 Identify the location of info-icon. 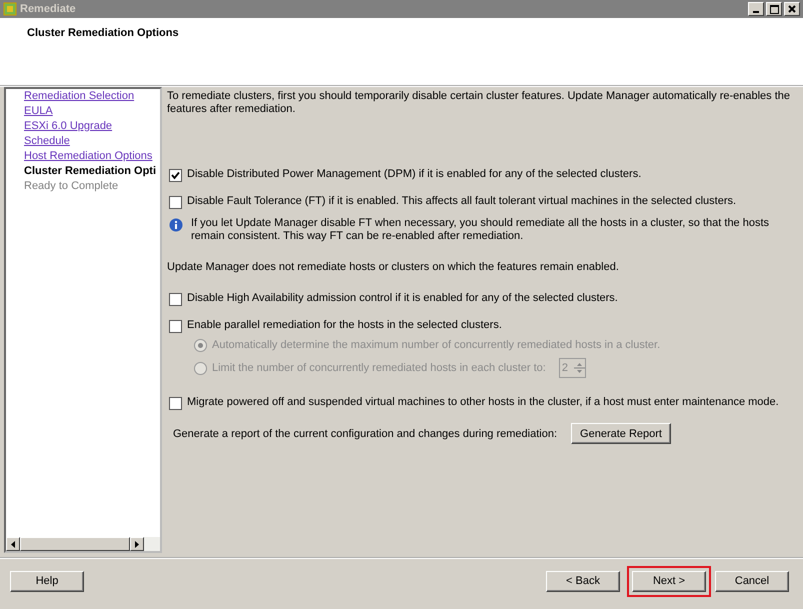
(176, 225).